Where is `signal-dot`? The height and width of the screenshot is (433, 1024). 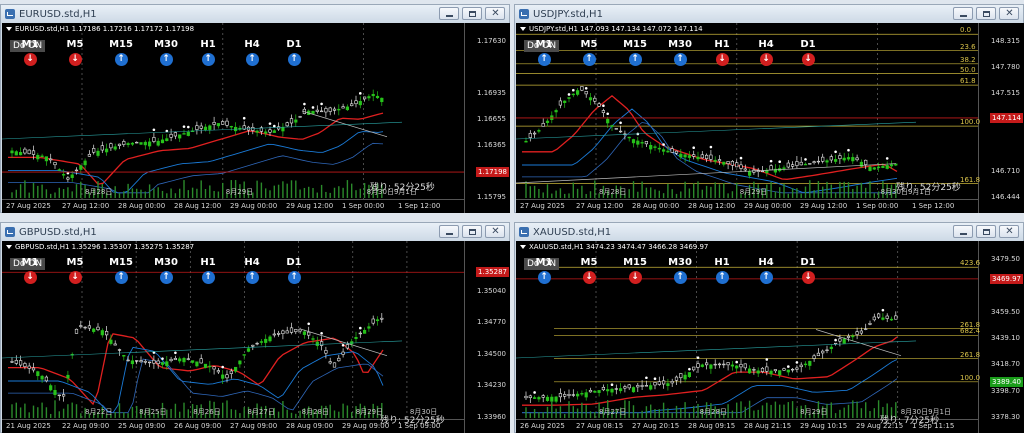
signal-dot is located at coordinates (321, 333).